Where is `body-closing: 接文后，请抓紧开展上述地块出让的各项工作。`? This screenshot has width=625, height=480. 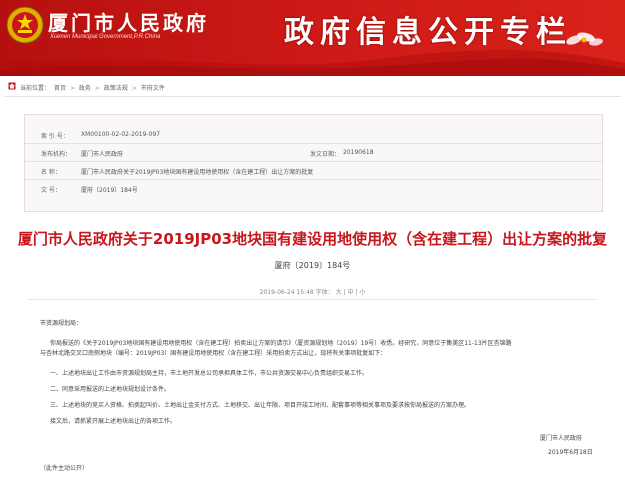
body-closing: 接文后，请抓紧开展上述地块出让的各项工作。 is located at coordinates (113, 421).